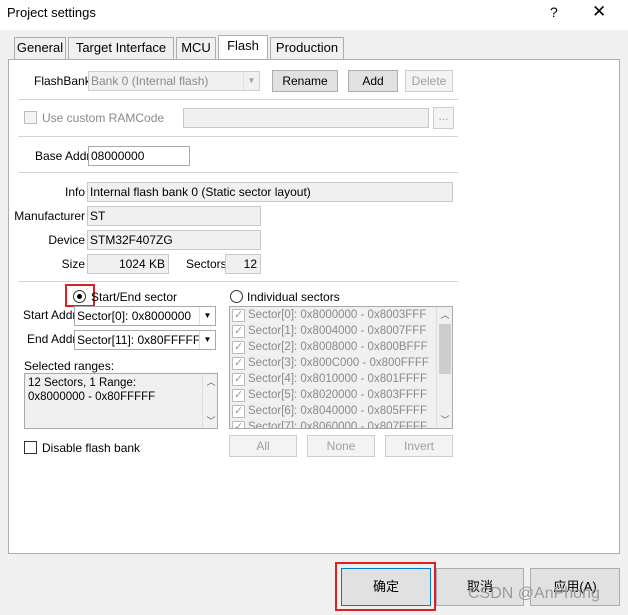 This screenshot has width=628, height=615. I want to click on sector-item: Sector[6]: 0x8040000 - 0x805FFFF, so click(334, 411).